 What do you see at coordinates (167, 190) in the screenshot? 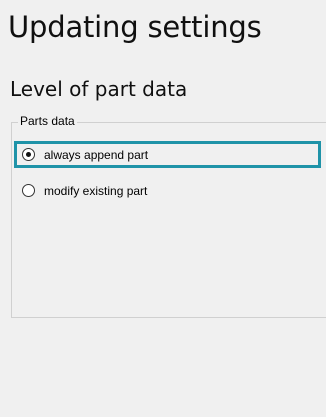
I see `modify-existing-part-radio: modify existing part` at bounding box center [167, 190].